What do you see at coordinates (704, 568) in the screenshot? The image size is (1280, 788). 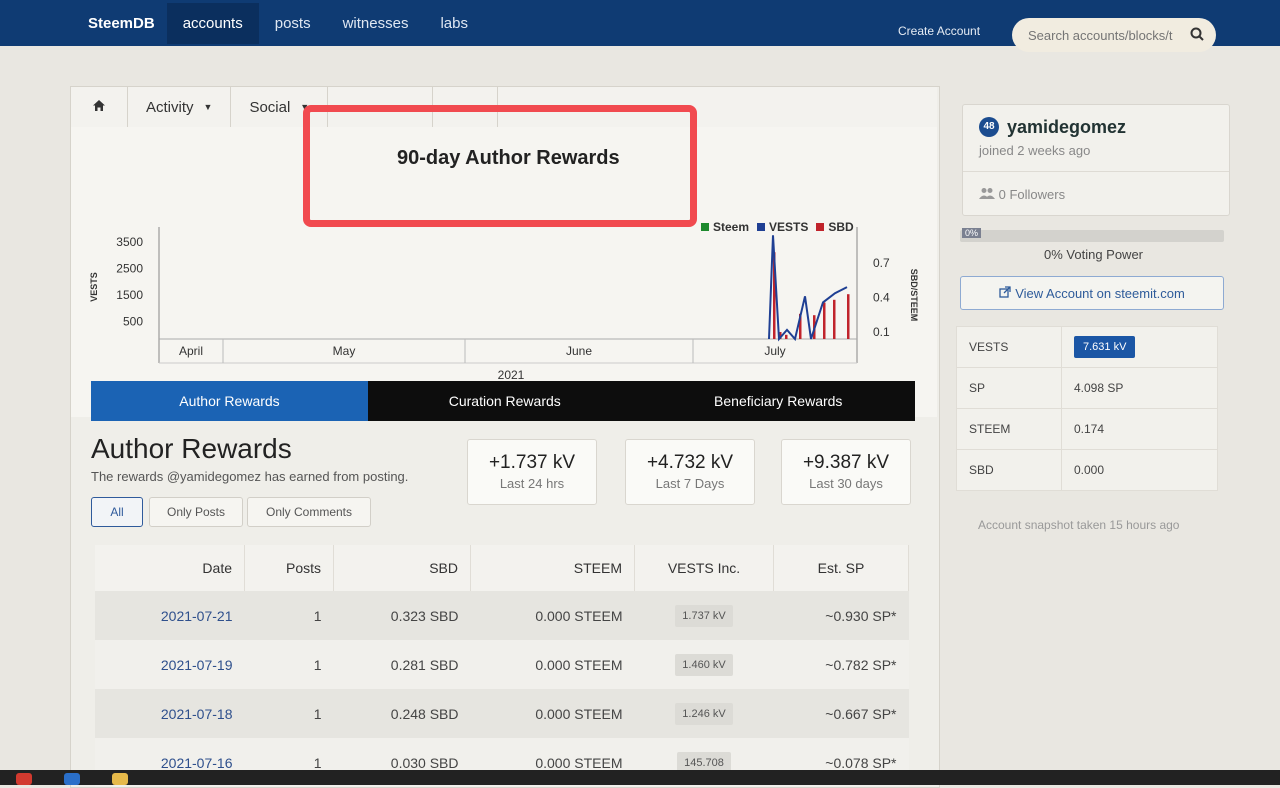 I see `col-vests-inc: VESTS Inc.` at bounding box center [704, 568].